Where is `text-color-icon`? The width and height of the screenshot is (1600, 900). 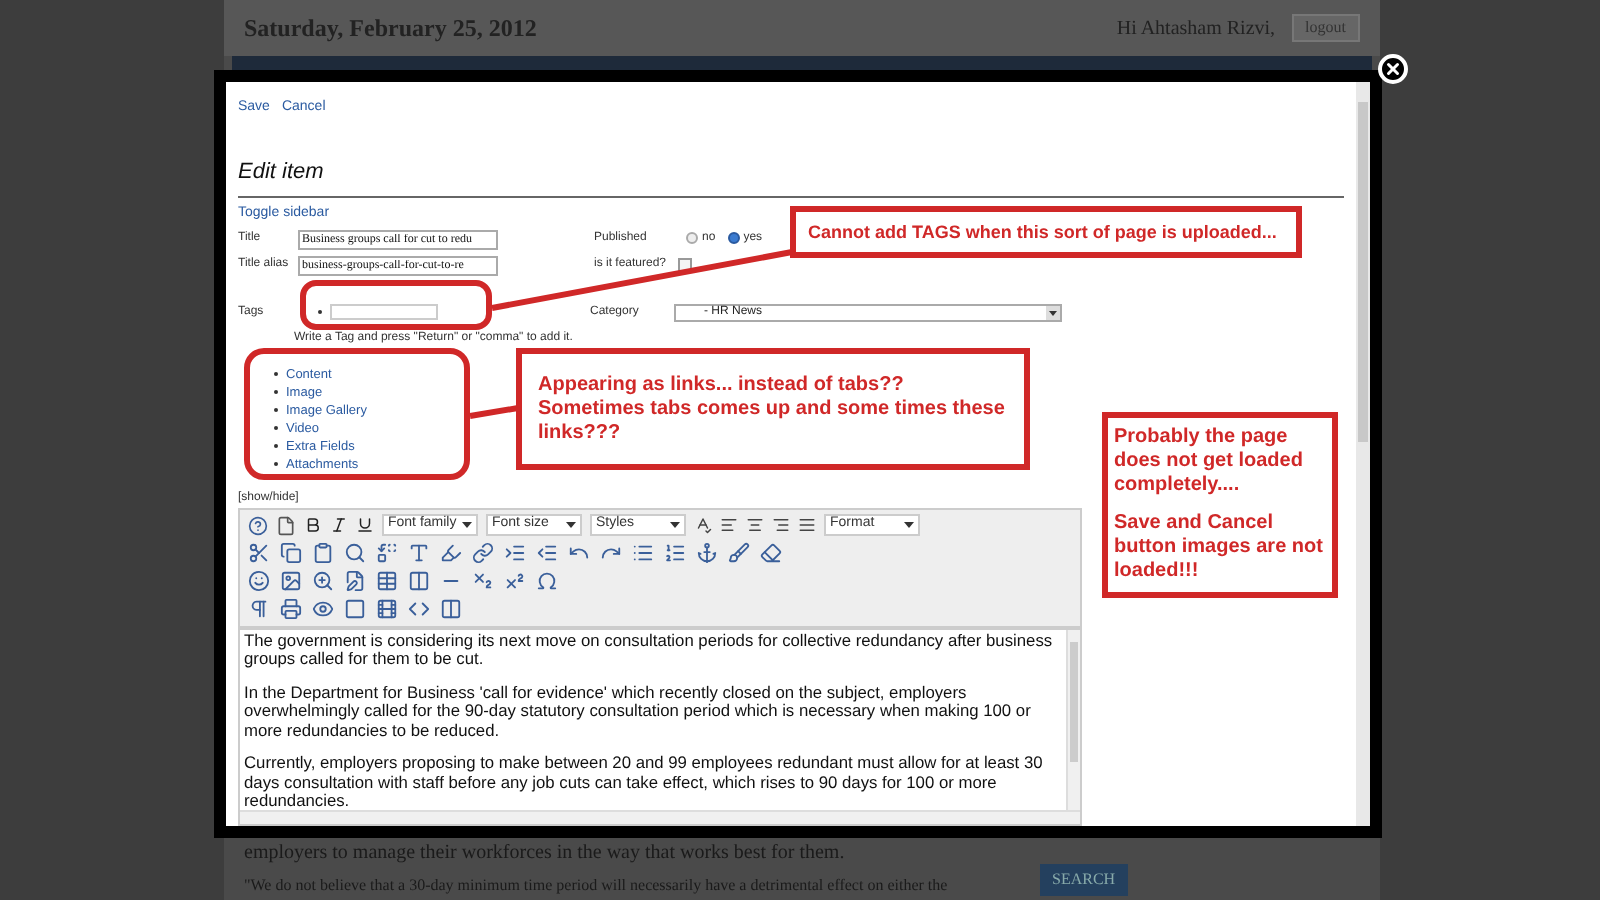
text-color-icon is located at coordinates (419, 553).